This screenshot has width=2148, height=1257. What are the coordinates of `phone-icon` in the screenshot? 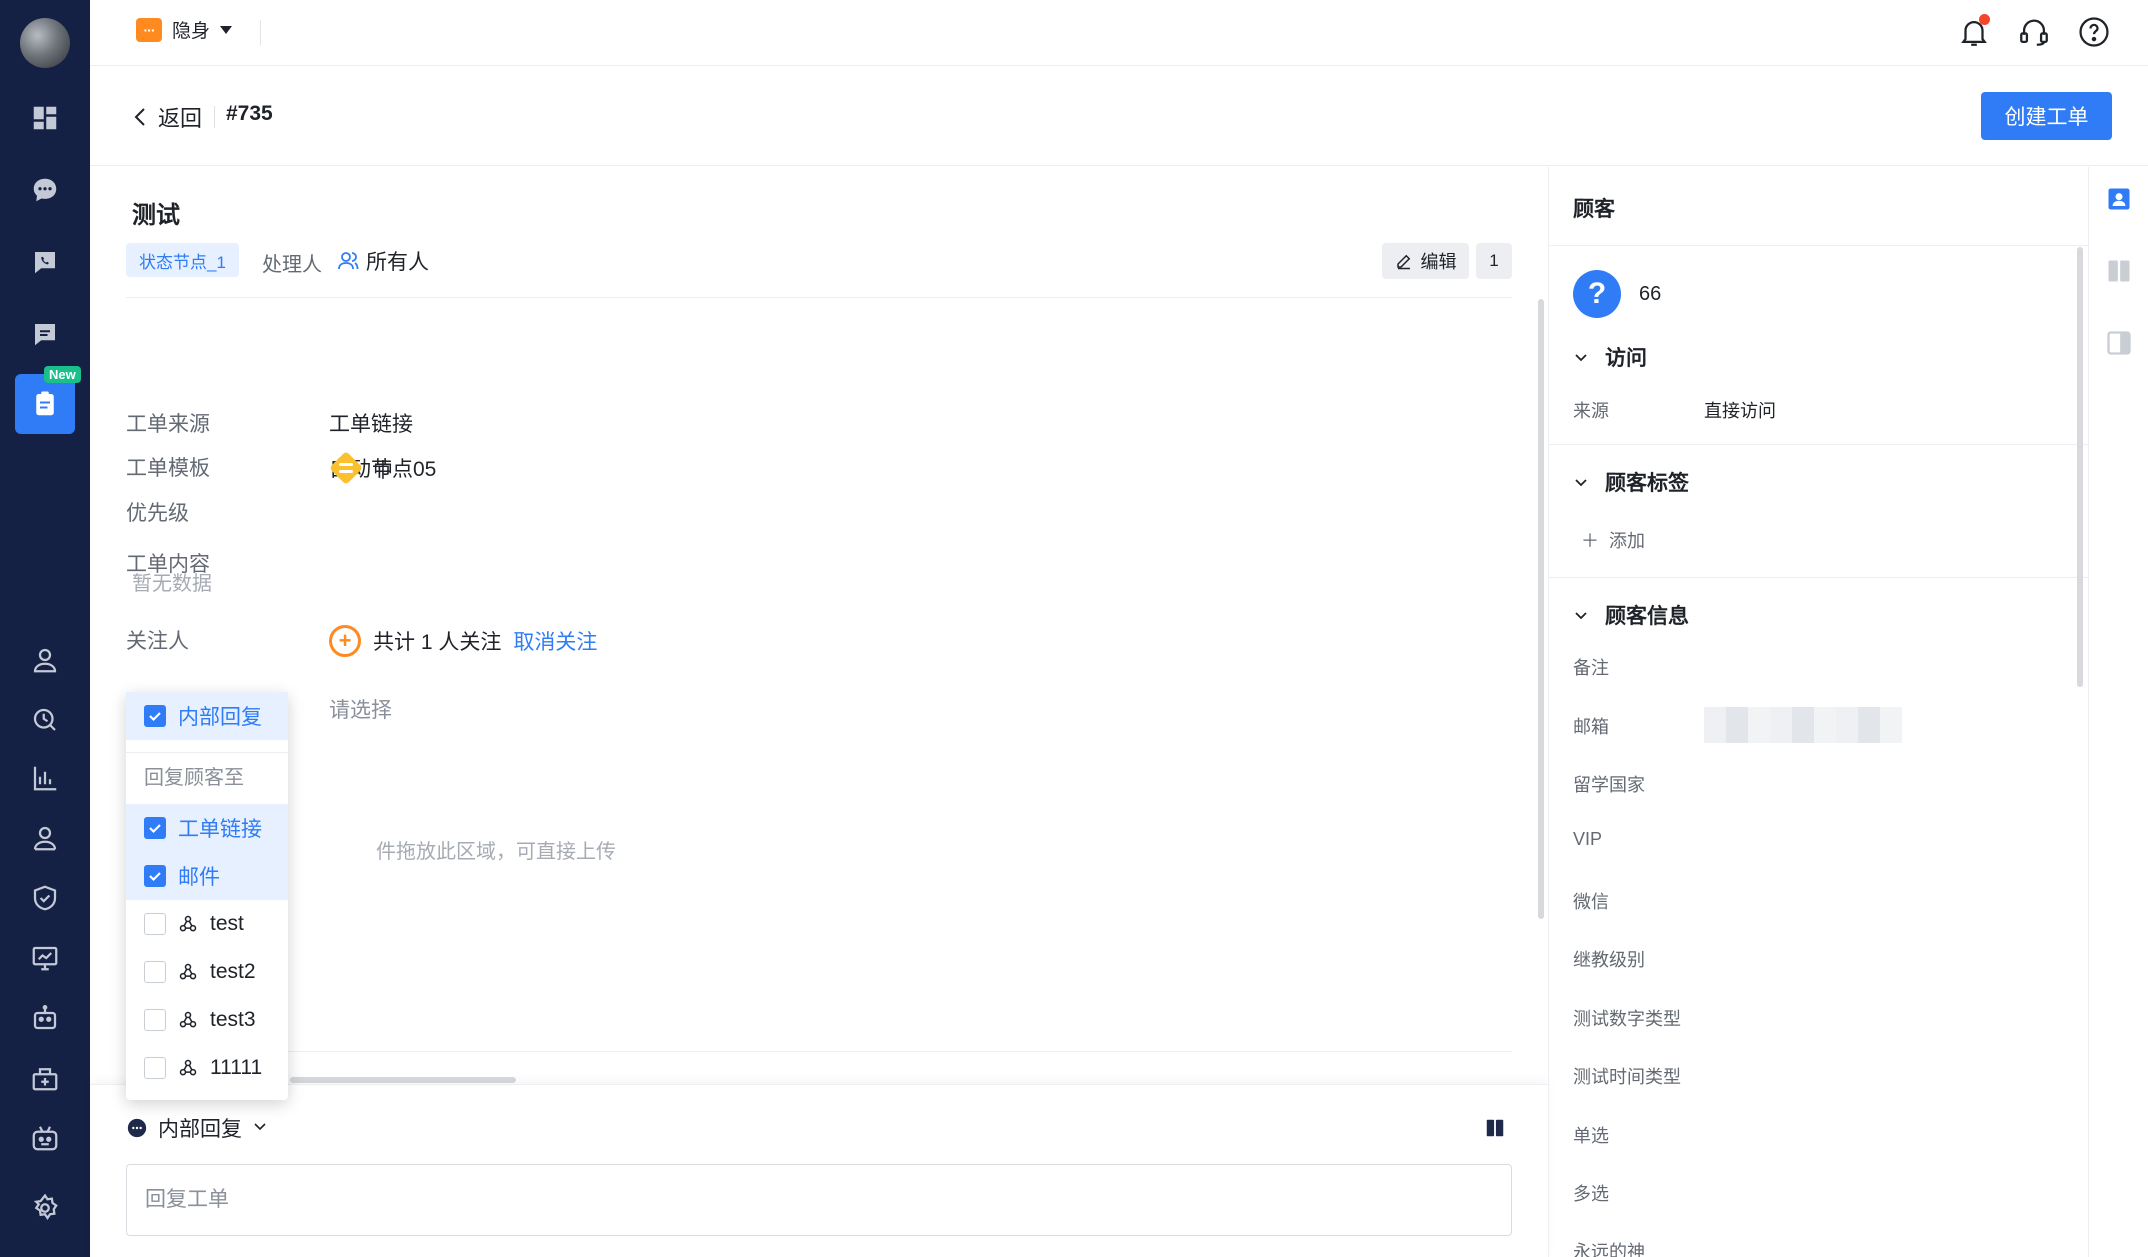 It's located at (45, 262).